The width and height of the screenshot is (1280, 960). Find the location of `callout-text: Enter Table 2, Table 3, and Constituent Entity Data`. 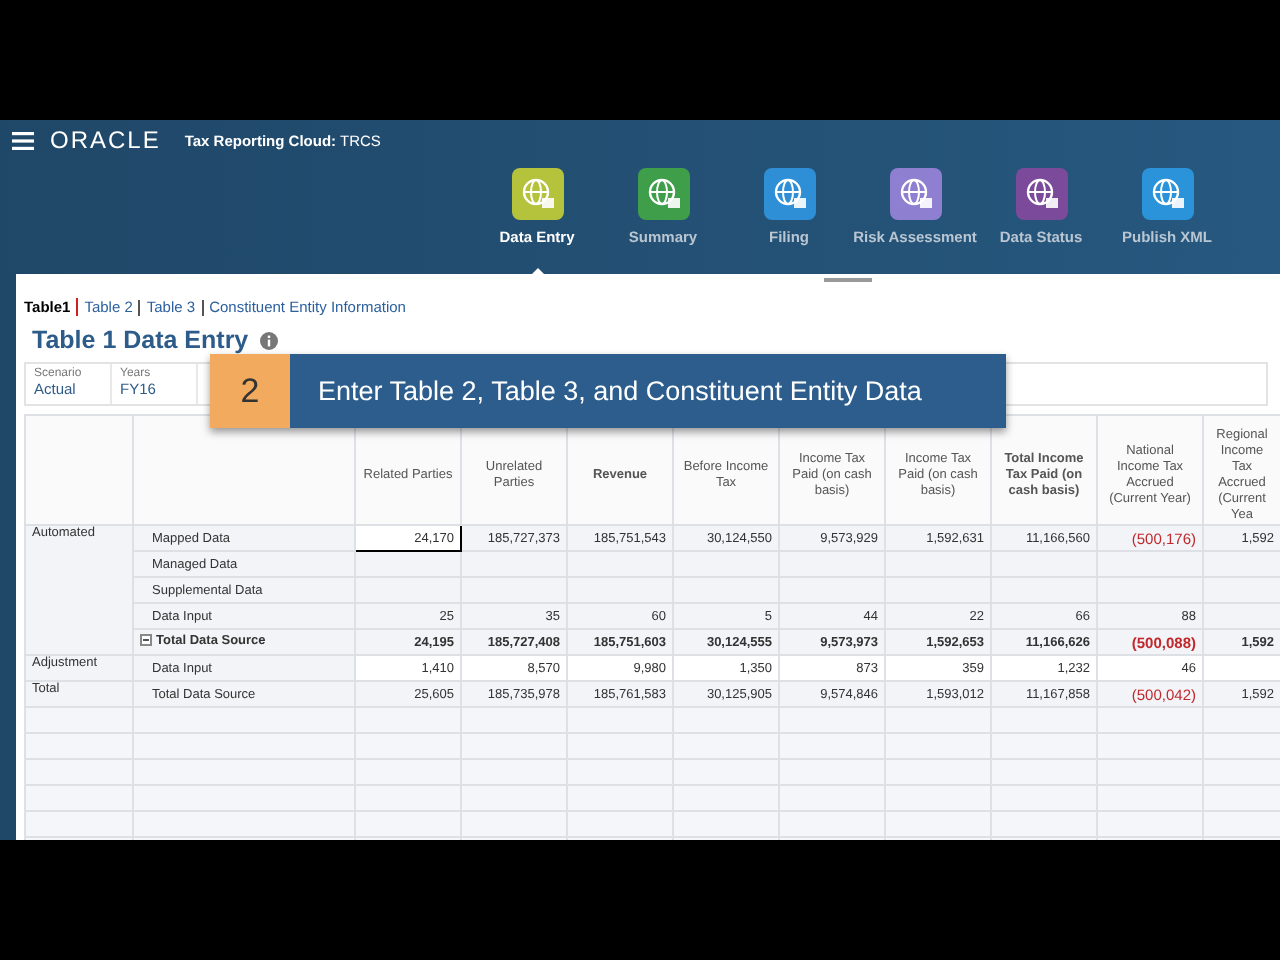

callout-text: Enter Table 2, Table 3, and Constituent Entity Data is located at coordinates (648, 391).